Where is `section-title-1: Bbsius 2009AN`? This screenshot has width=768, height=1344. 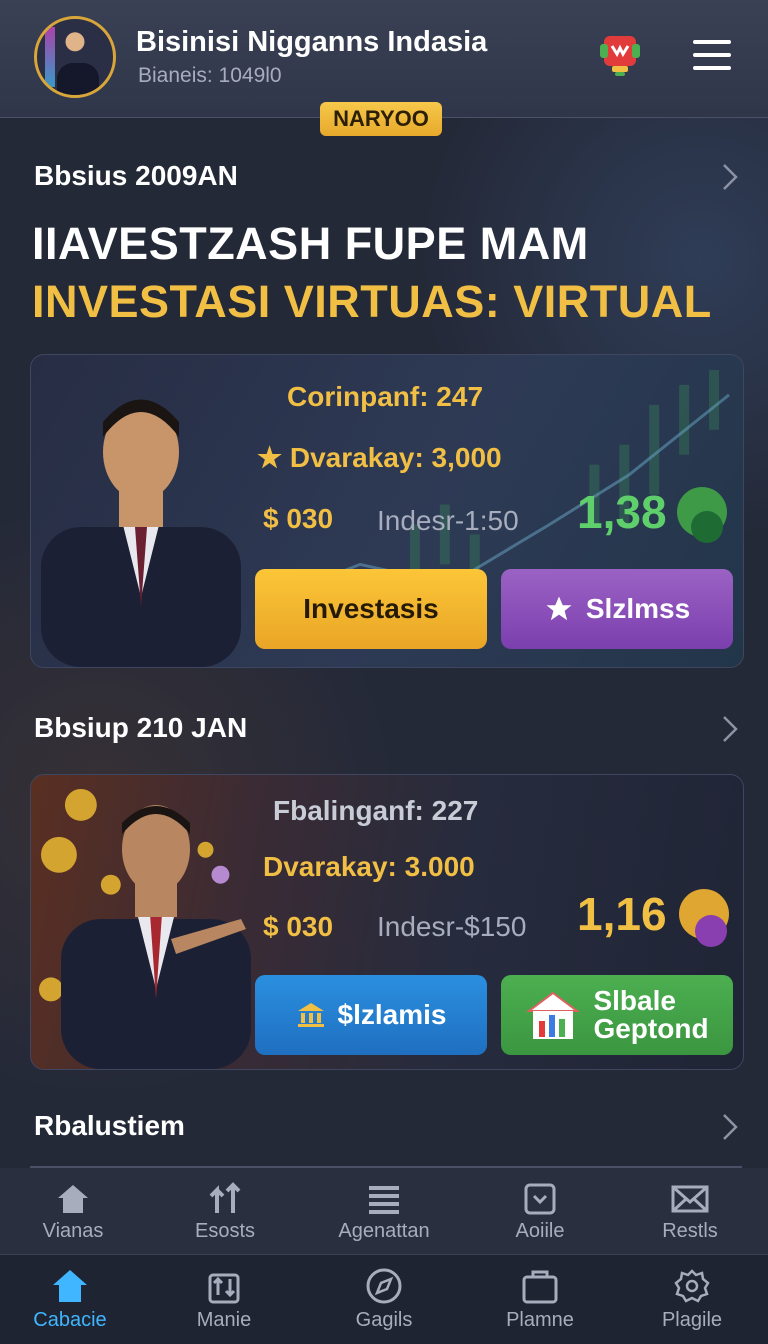 section-title-1: Bbsius 2009AN is located at coordinates (136, 175).